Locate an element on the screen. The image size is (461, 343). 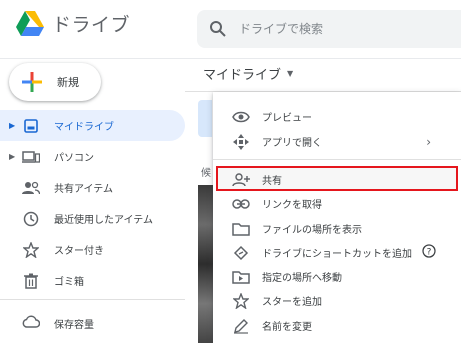
clock-icon is located at coordinates (31, 219).